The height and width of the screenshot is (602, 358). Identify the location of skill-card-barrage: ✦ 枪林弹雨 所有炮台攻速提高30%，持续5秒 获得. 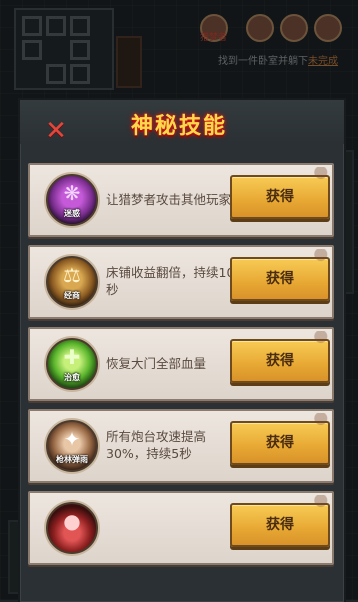
(181, 446).